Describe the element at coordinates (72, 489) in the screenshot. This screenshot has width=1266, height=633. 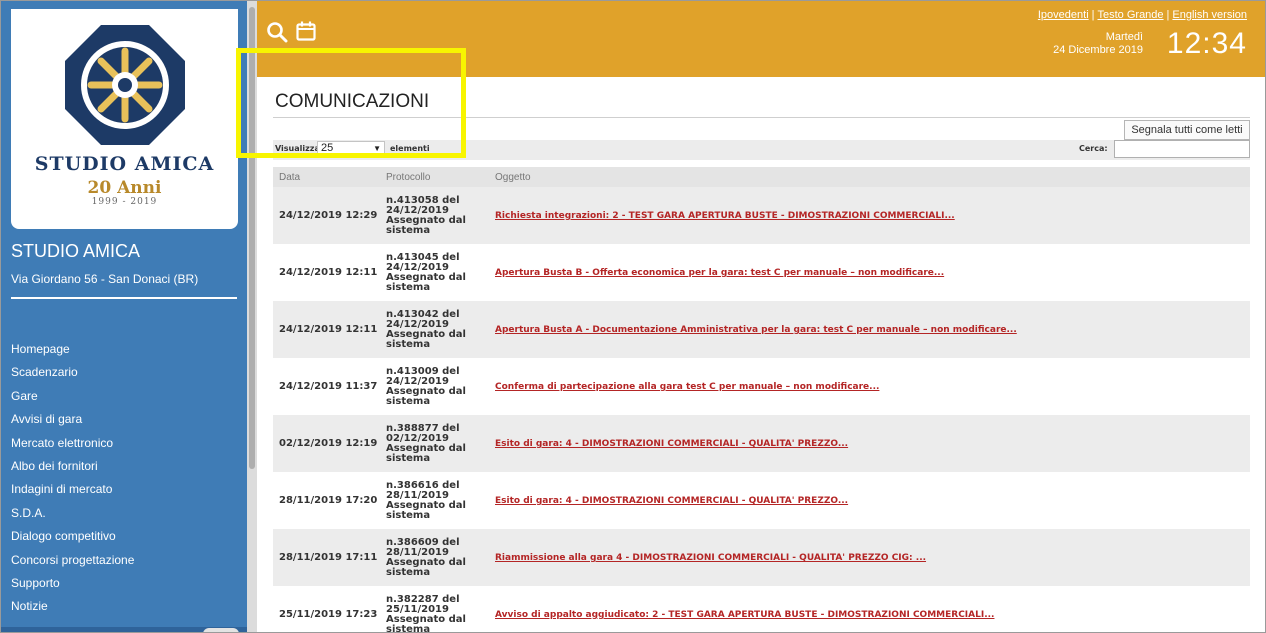
I see `nav-item-indagini-mercato: Indagini di mercato` at that location.